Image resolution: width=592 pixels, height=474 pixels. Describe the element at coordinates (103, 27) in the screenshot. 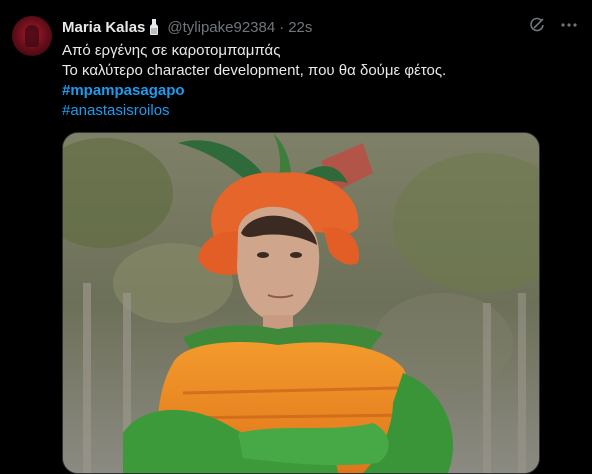

I see `author-name: Maria Kalas` at that location.